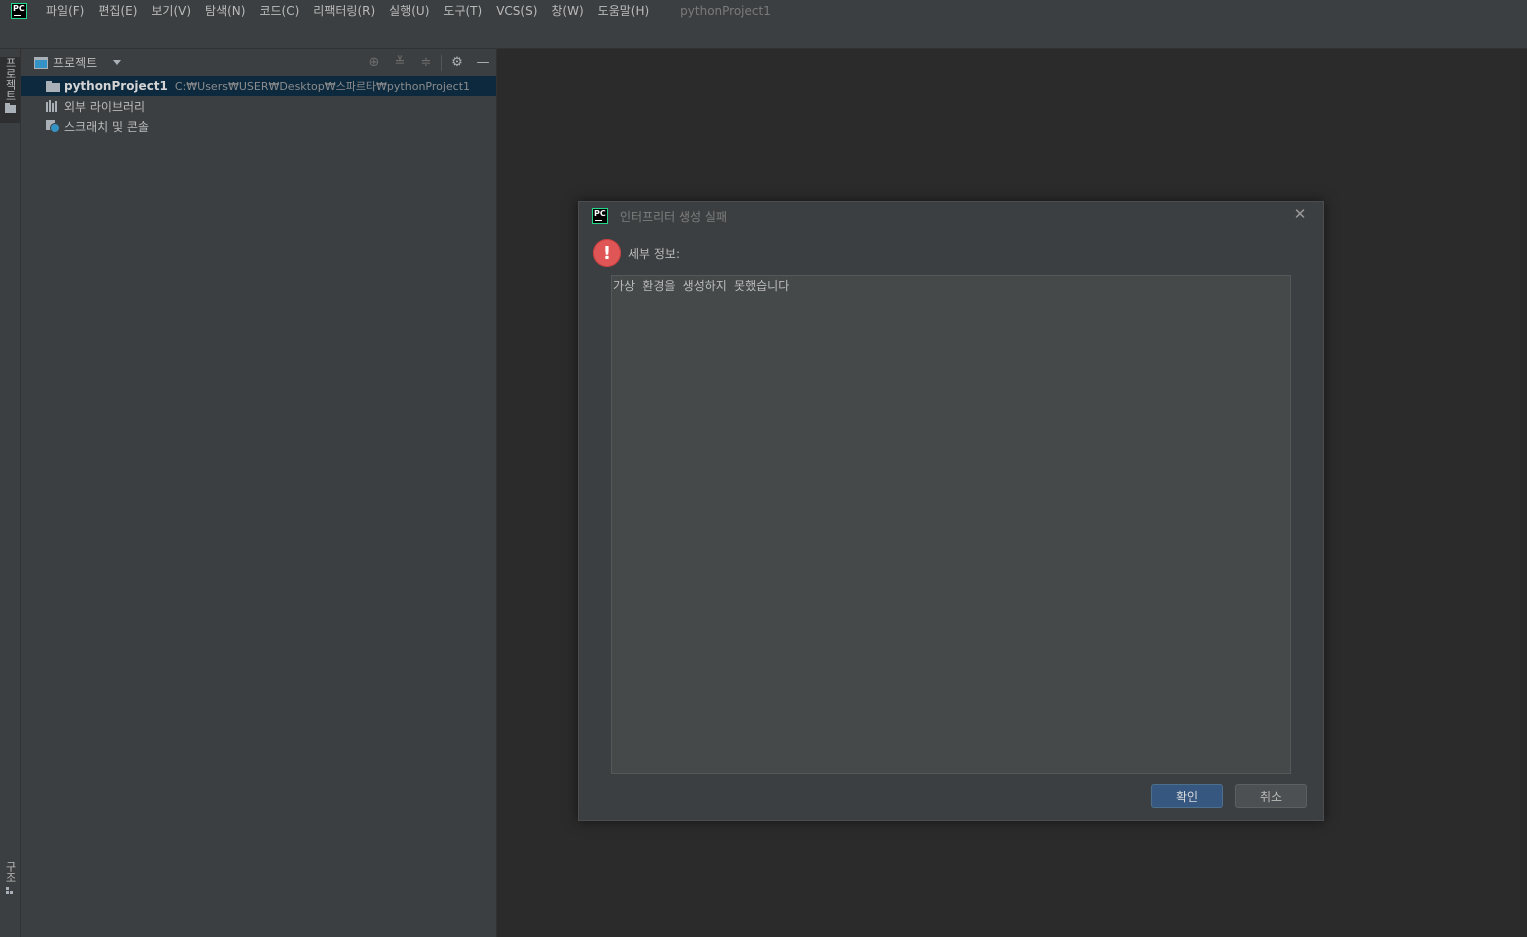 The height and width of the screenshot is (937, 1527). What do you see at coordinates (53, 106) in the screenshot?
I see `library-icon` at bounding box center [53, 106].